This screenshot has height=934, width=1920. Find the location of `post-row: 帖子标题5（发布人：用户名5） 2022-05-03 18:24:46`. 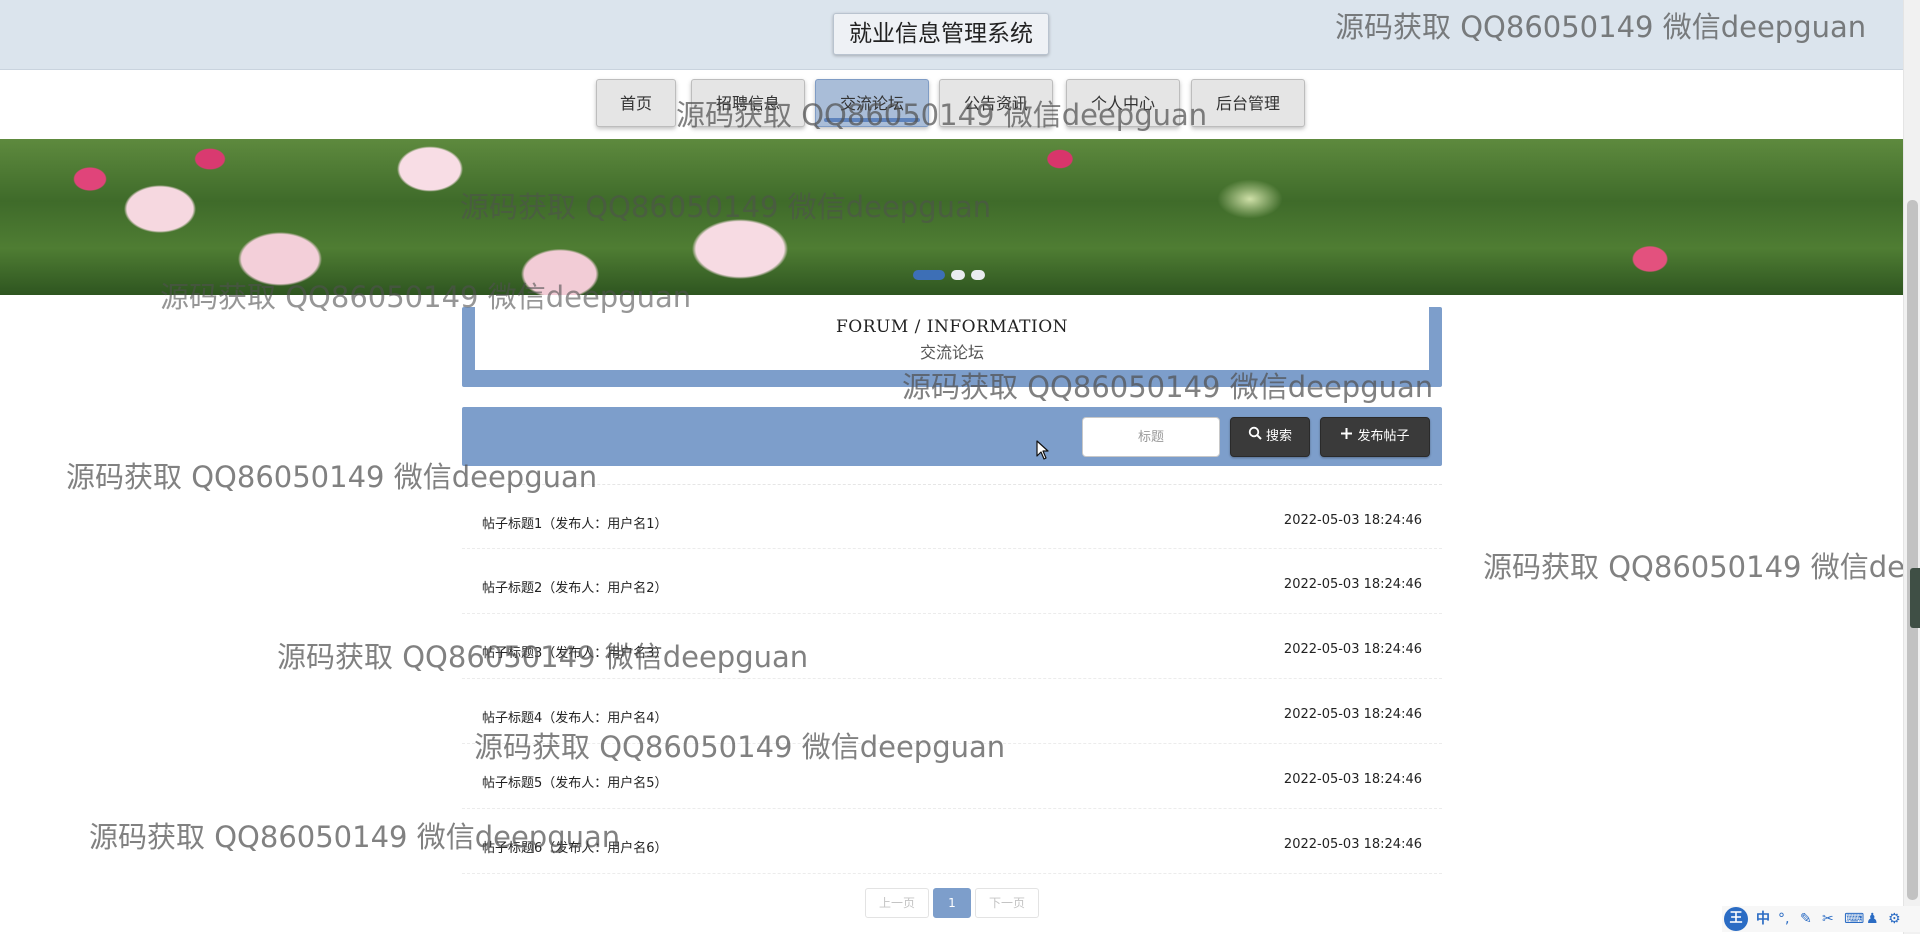

post-row: 帖子标题5（发布人：用户名5） 2022-05-03 18:24:46 is located at coordinates (952, 776).